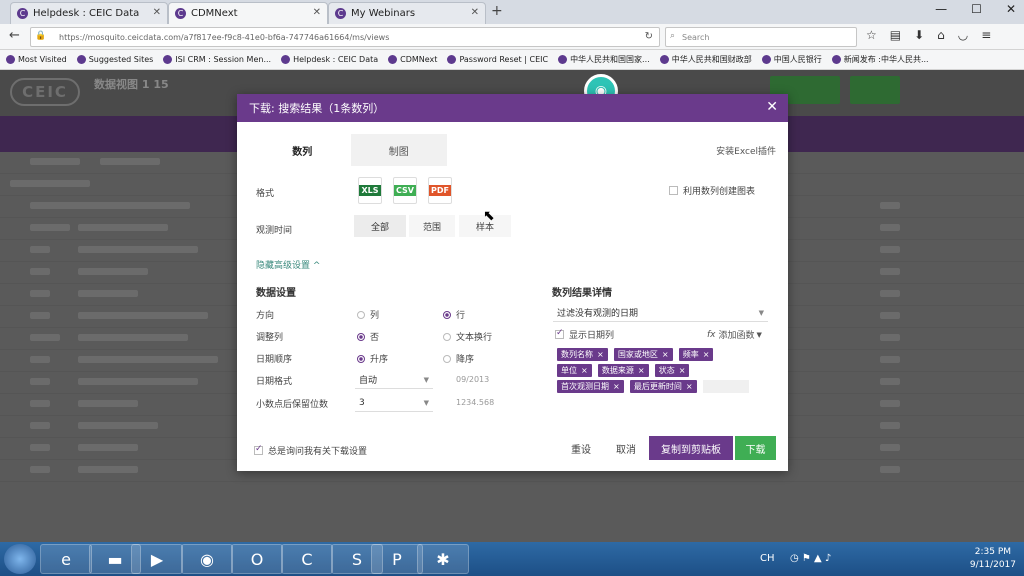  I want to click on minimize-icon: —, so click(941, 9).